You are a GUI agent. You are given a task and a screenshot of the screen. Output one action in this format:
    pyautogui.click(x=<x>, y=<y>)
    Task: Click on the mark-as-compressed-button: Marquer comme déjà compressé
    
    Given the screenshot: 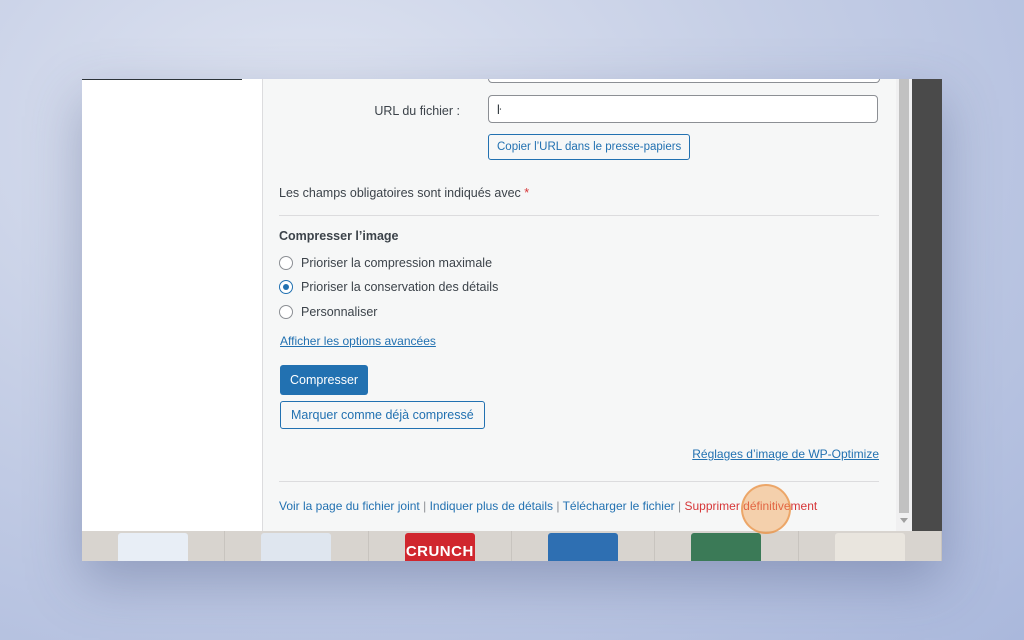 What is the action you would take?
    pyautogui.click(x=382, y=415)
    